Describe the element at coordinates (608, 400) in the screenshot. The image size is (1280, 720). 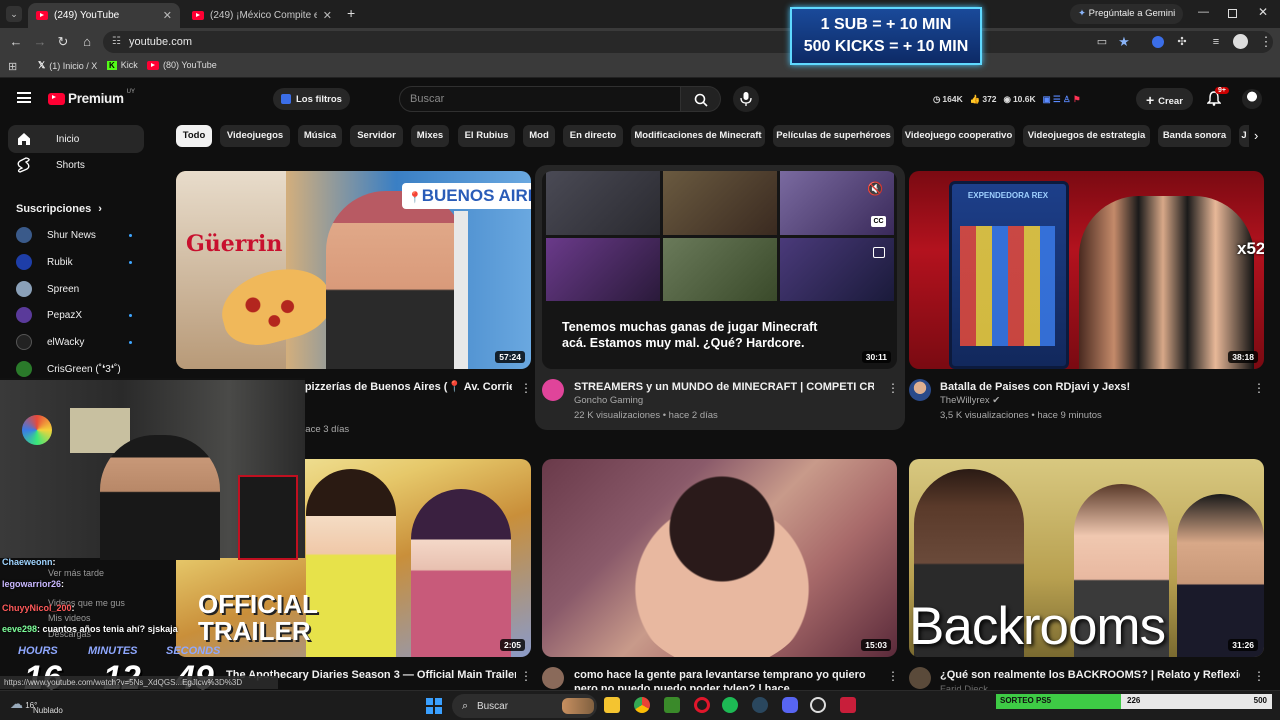
I see `channel-name-2: Goncho Gaming` at that location.